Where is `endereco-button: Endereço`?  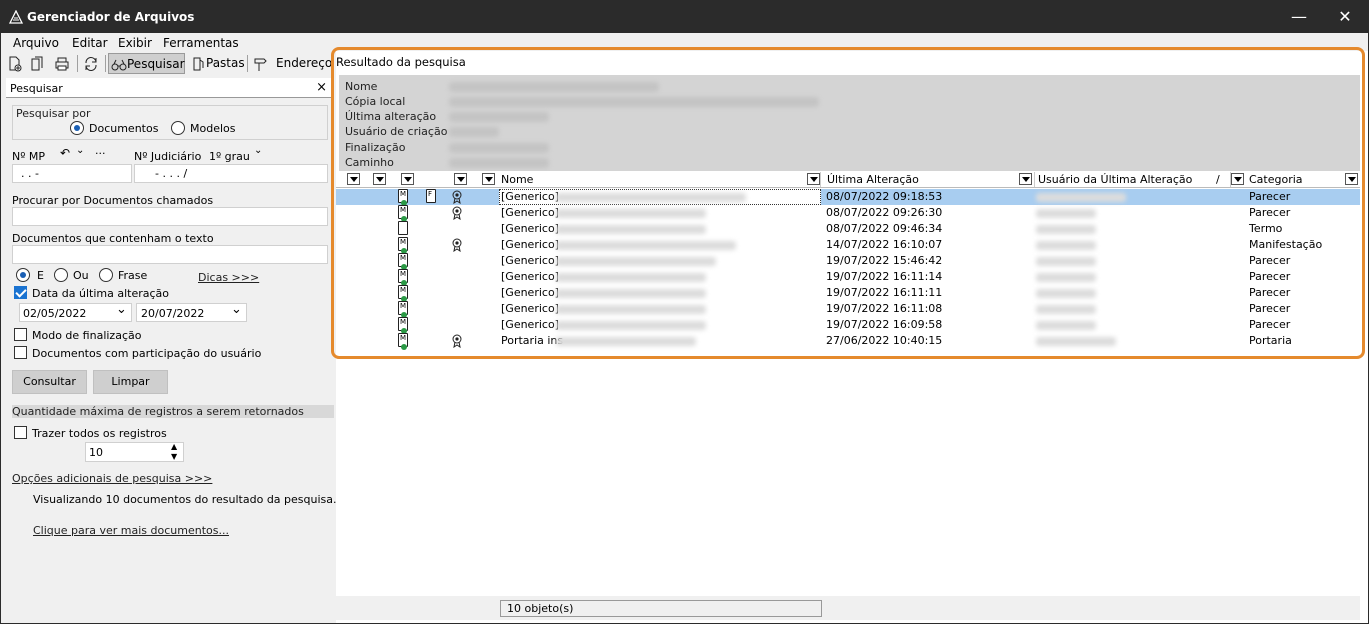
endereco-button: Endereço is located at coordinates (292, 63).